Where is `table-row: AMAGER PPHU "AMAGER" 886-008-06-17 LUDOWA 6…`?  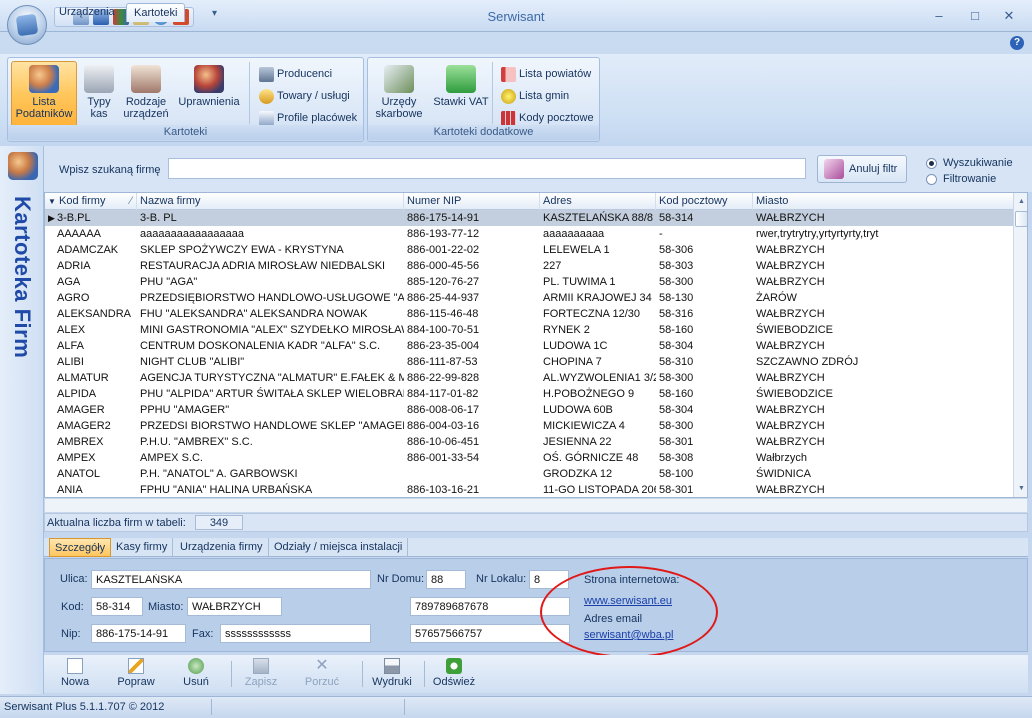
table-row: AMAGER PPHU "AMAGER" 886-008-06-17 LUDOWA 6… is located at coordinates (529, 410).